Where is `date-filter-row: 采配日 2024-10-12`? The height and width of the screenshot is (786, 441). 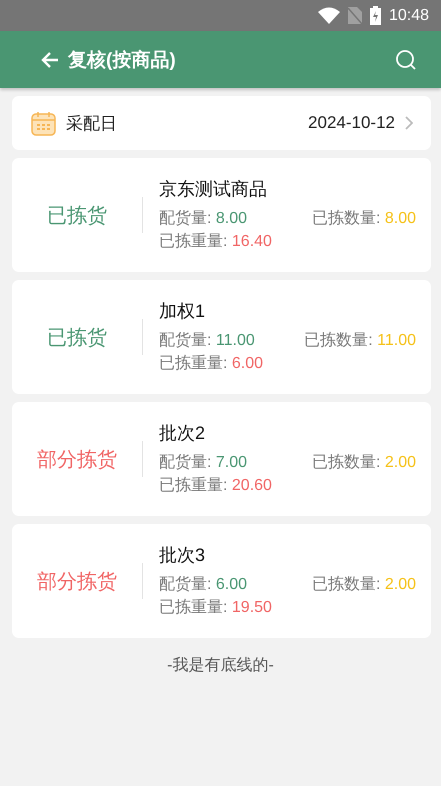
date-filter-row: 采配日 2024-10-12 is located at coordinates (221, 123).